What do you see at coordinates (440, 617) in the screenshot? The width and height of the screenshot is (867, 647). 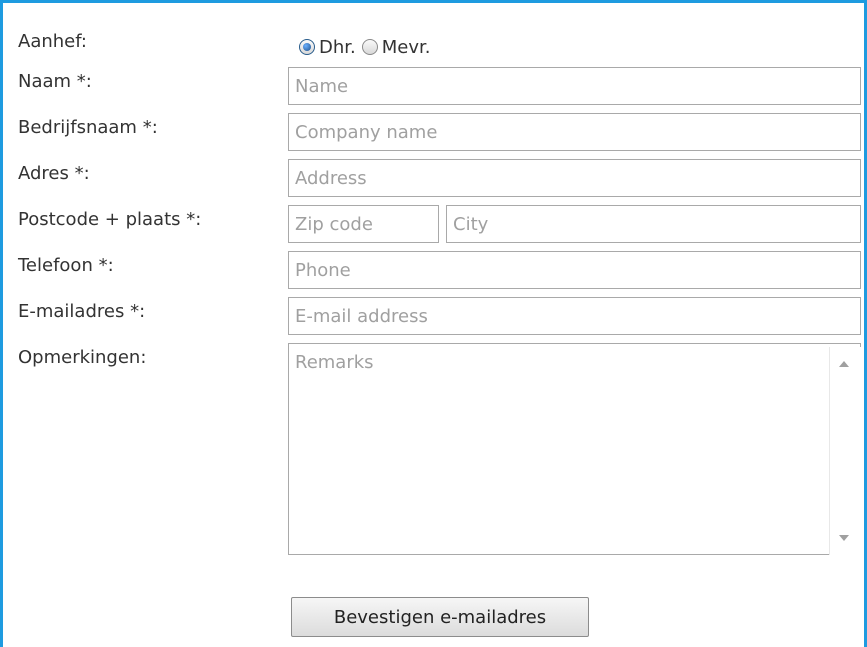 I see `confirm-email-button: Bevestigen e-mailadres` at bounding box center [440, 617].